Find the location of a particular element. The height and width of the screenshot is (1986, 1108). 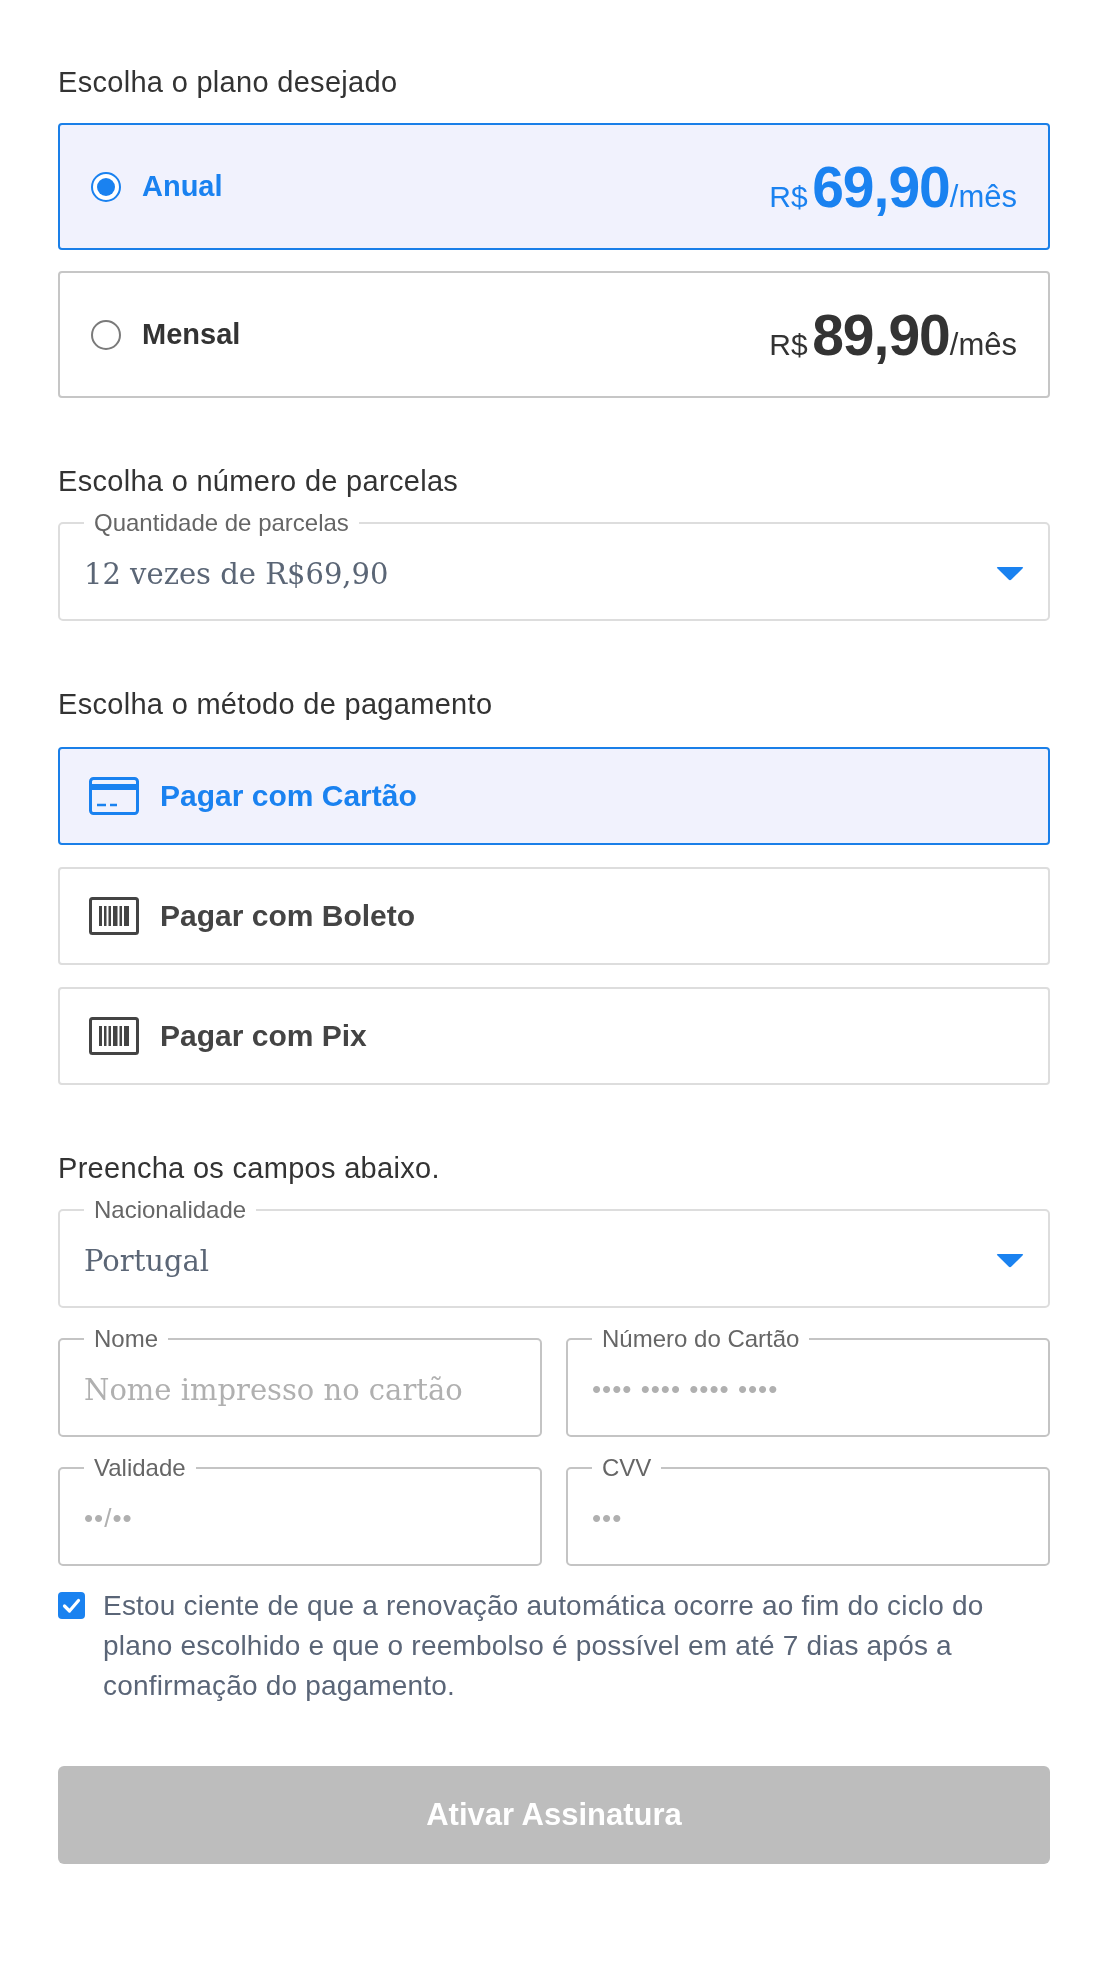

field-label: Quantidade de parcelas is located at coordinates (221, 523).